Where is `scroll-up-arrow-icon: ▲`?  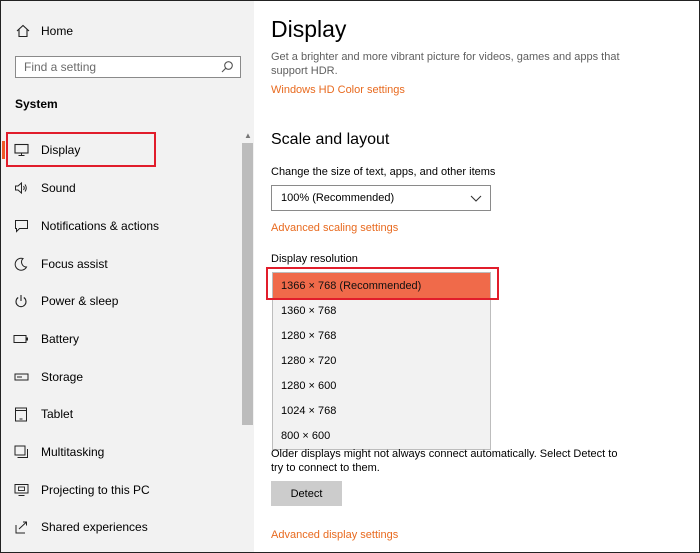 scroll-up-arrow-icon: ▲ is located at coordinates (248, 135).